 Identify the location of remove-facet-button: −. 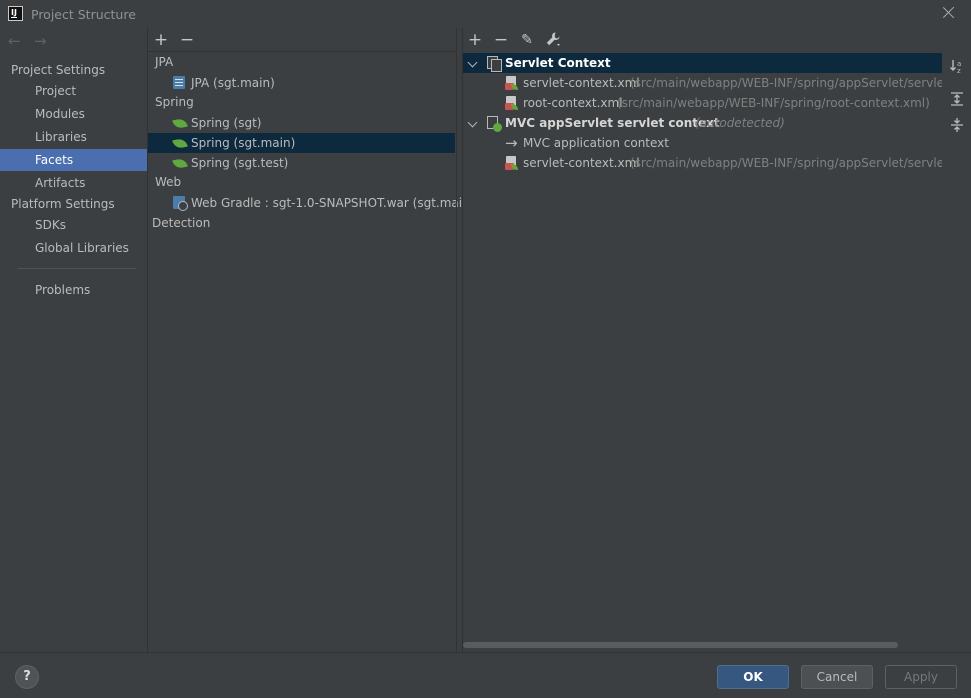
(187, 40).